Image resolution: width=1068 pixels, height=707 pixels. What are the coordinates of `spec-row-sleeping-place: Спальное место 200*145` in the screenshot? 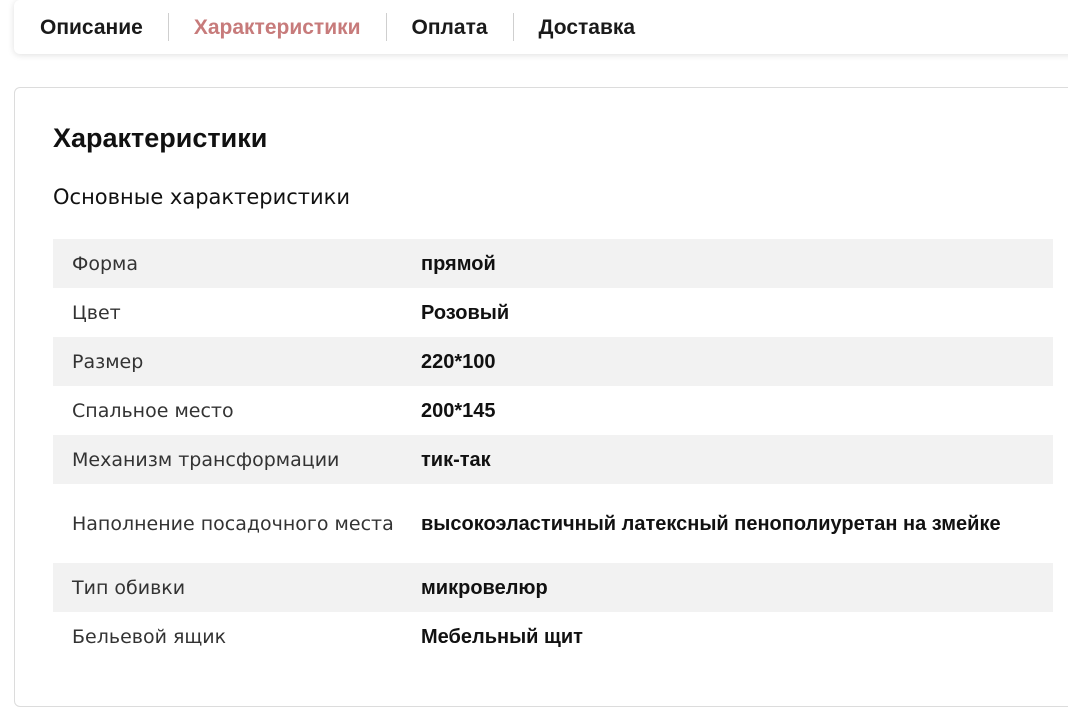 It's located at (553, 410).